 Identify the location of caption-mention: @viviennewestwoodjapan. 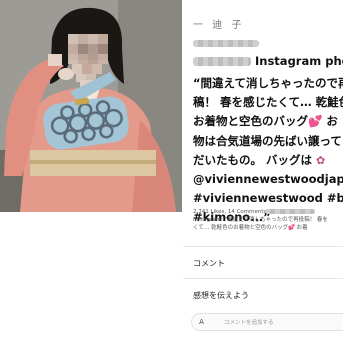
(268, 179).